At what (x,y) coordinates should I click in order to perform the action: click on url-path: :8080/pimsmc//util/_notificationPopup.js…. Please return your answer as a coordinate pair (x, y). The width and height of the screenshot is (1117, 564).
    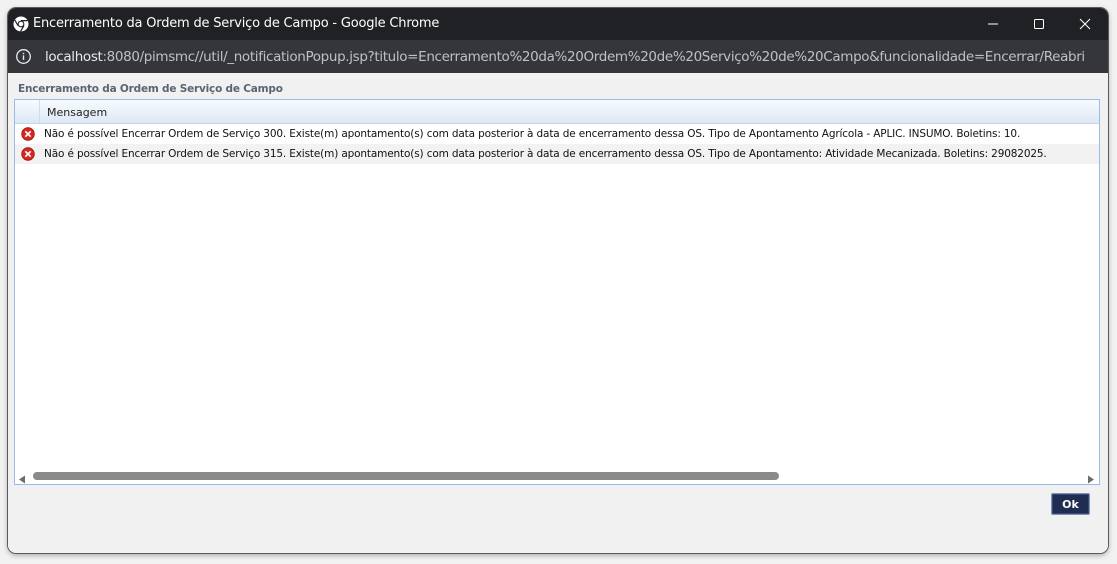
    Looking at the image, I should click on (593, 57).